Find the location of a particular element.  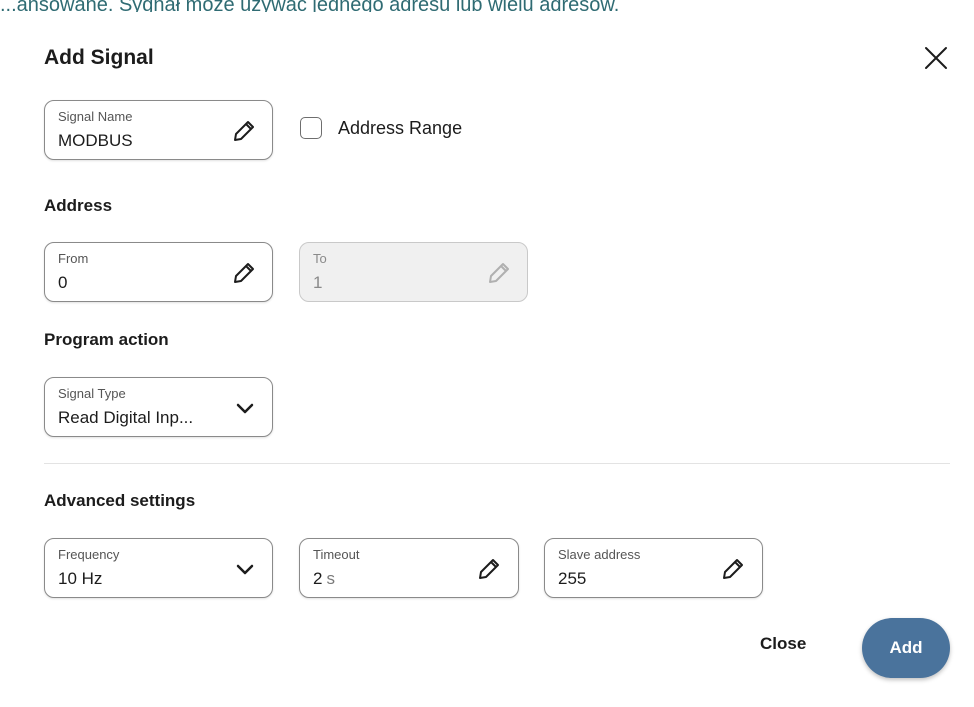

address-from-label: From is located at coordinates (73, 258).